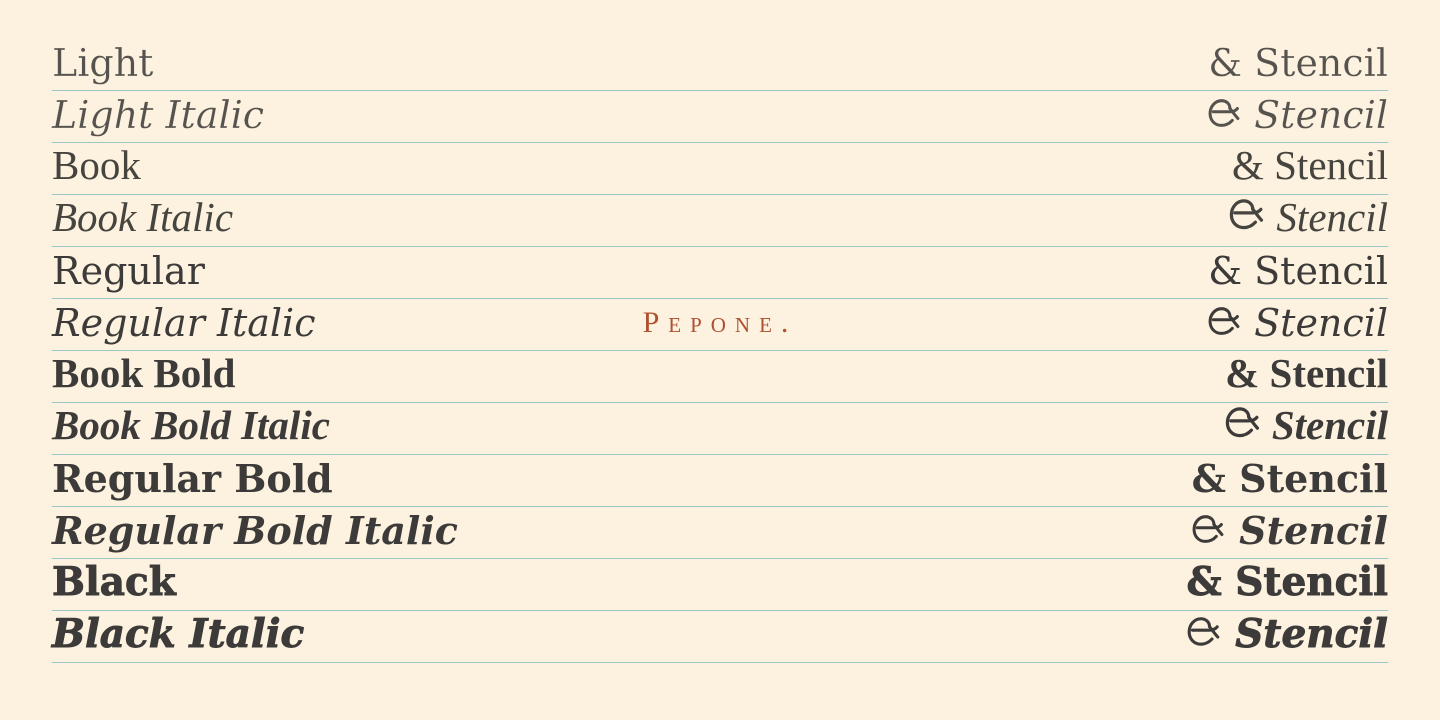 The height and width of the screenshot is (720, 1440). What do you see at coordinates (114, 582) in the screenshot?
I see `style-name: Black` at bounding box center [114, 582].